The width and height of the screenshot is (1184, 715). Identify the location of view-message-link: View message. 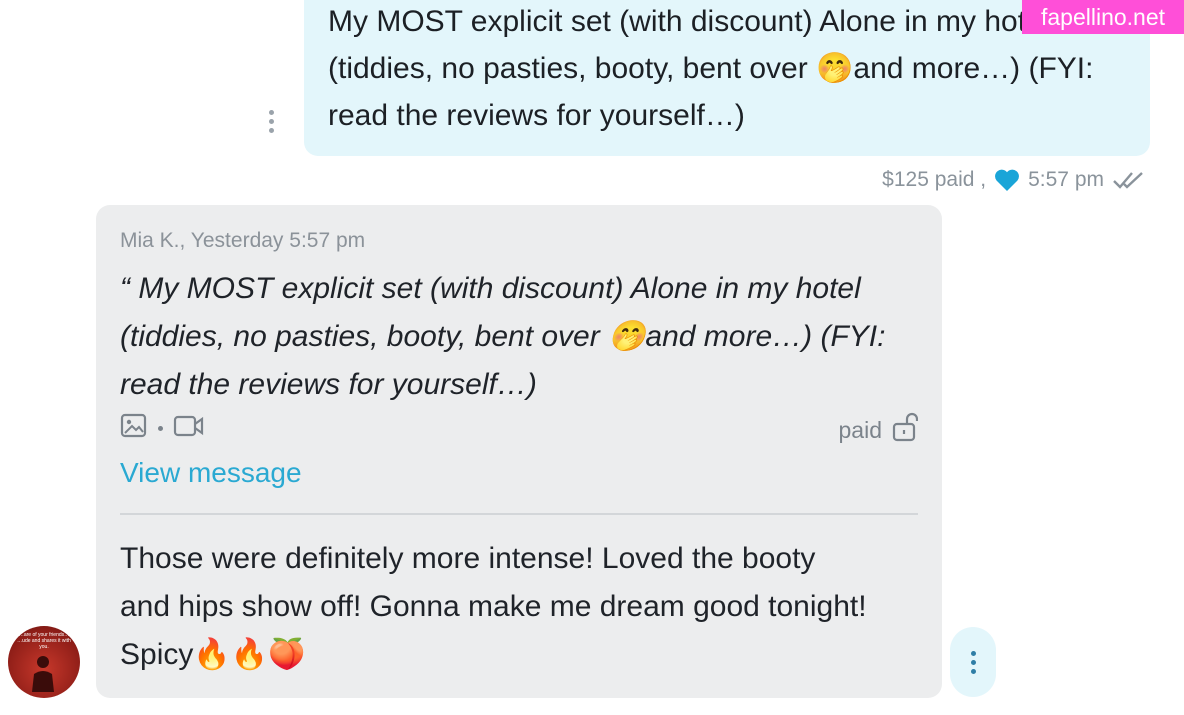
(211, 473).